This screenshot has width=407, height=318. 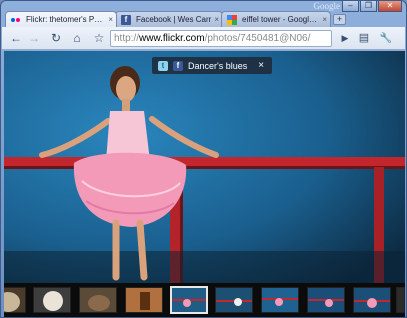 I want to click on flickr-icon, so click(x=16, y=20).